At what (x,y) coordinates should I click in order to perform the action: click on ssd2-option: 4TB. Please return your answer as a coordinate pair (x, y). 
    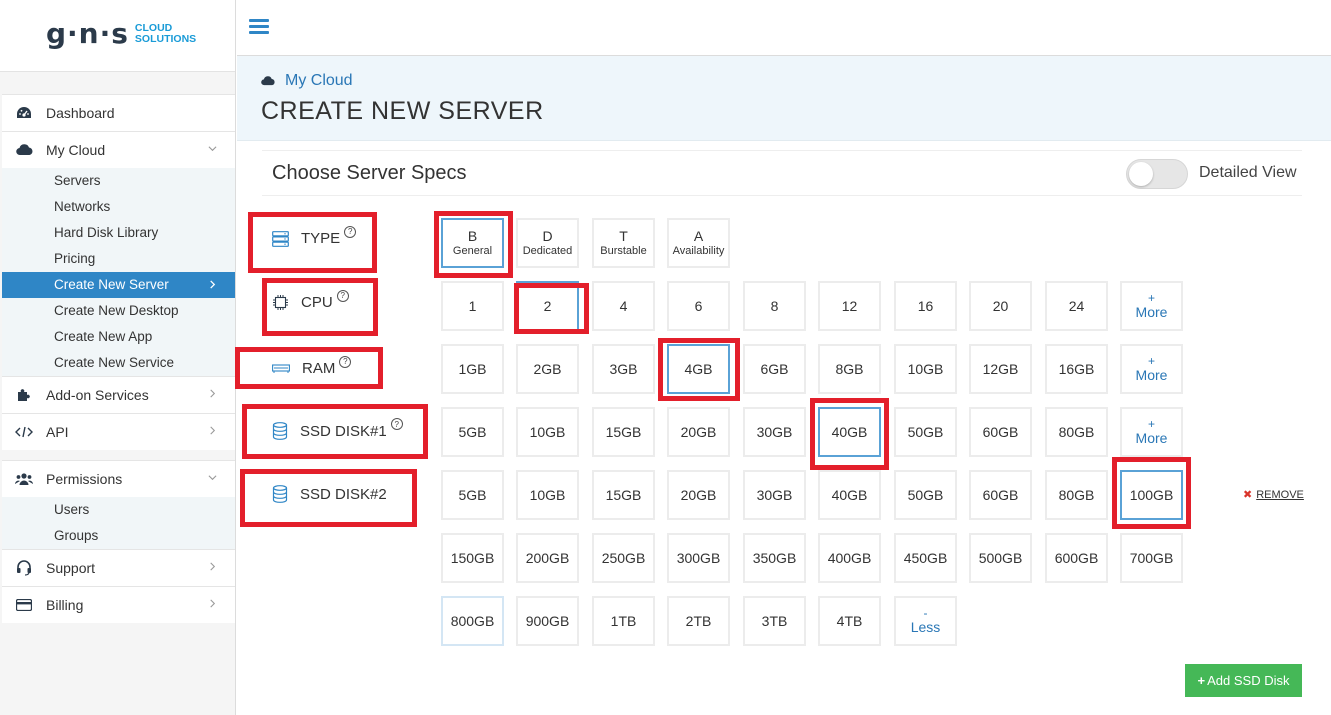
    Looking at the image, I should click on (849, 621).